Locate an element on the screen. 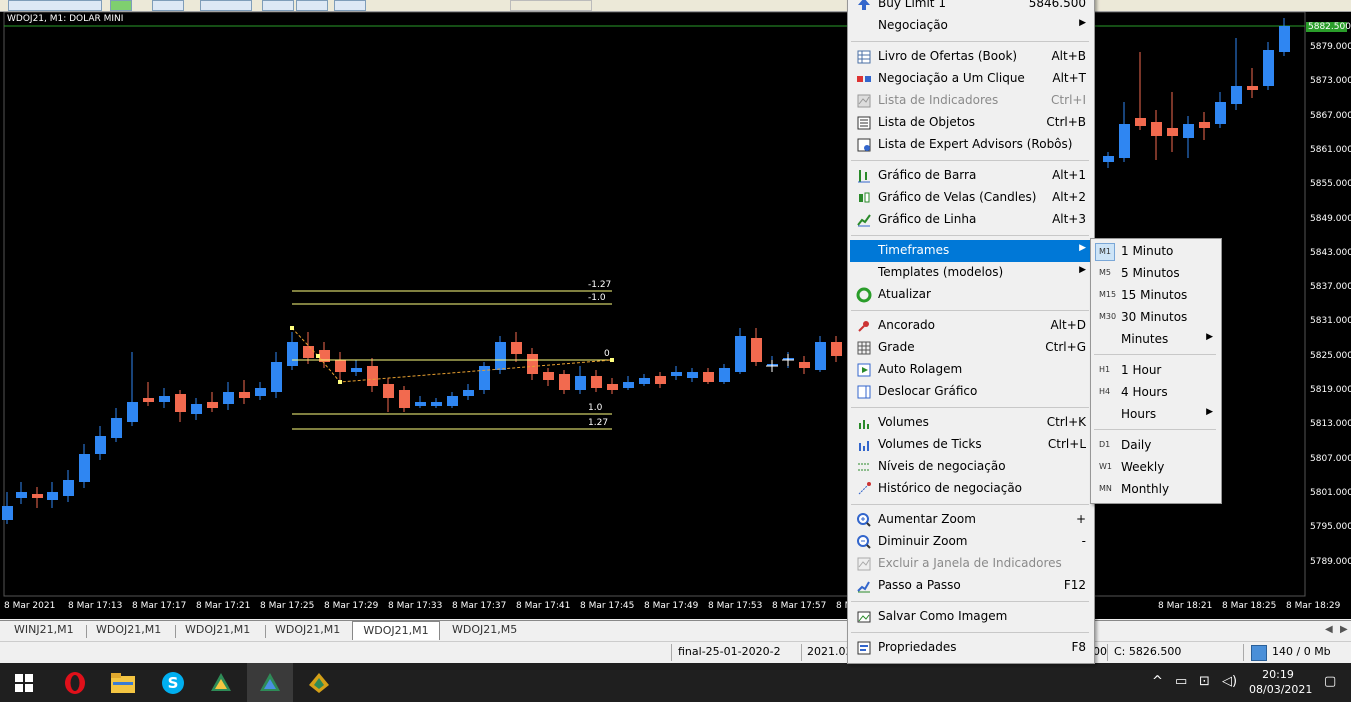 This screenshot has height=702, width=1351. menu-item-25: Propriedades F8 is located at coordinates (971, 648).